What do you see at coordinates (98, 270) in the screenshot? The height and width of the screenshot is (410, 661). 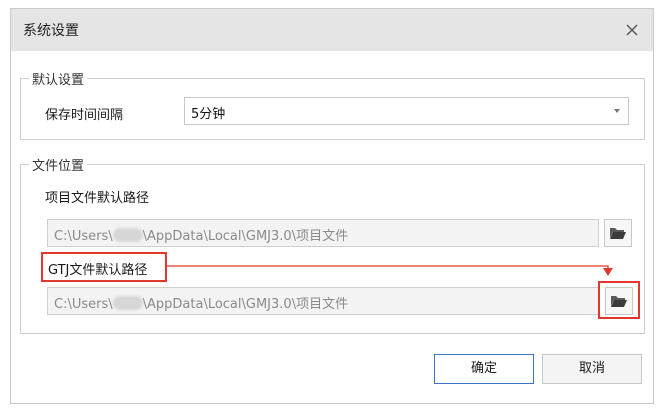 I see `gtj-path-label: GTJ文件默认路径` at bounding box center [98, 270].